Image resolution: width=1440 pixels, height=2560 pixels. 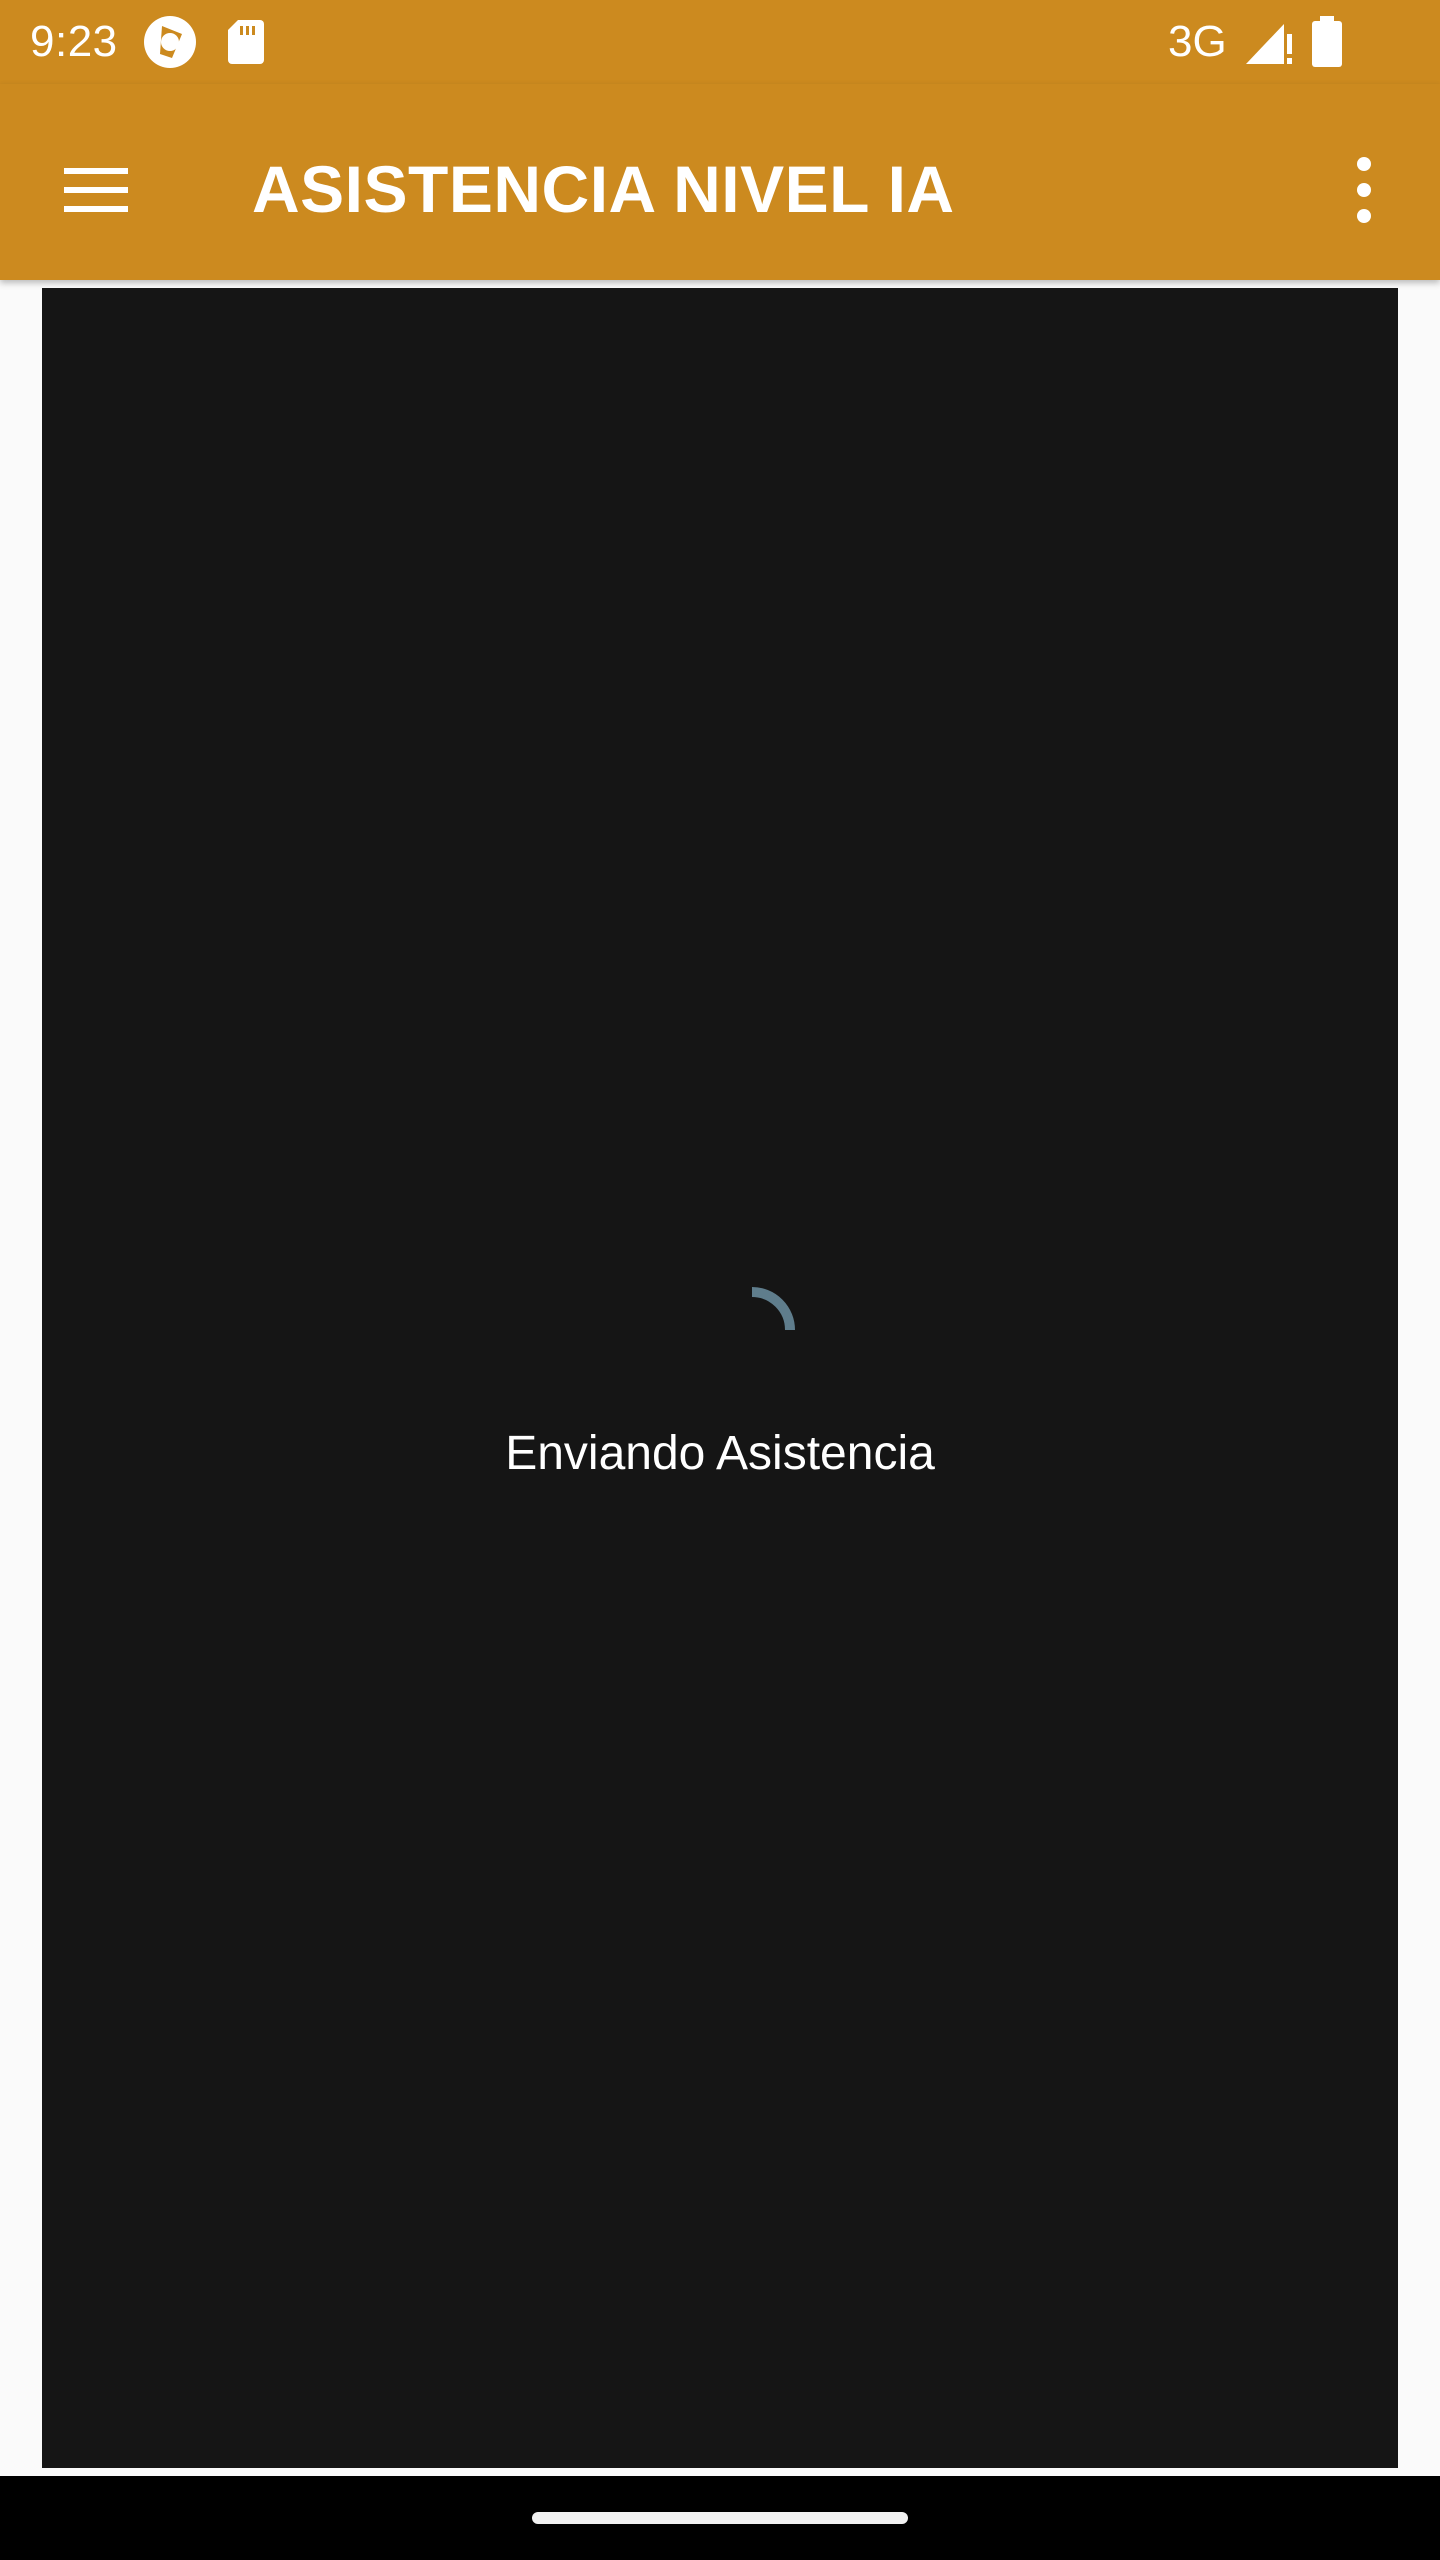 I want to click on app-notification-icon, so click(x=170, y=42).